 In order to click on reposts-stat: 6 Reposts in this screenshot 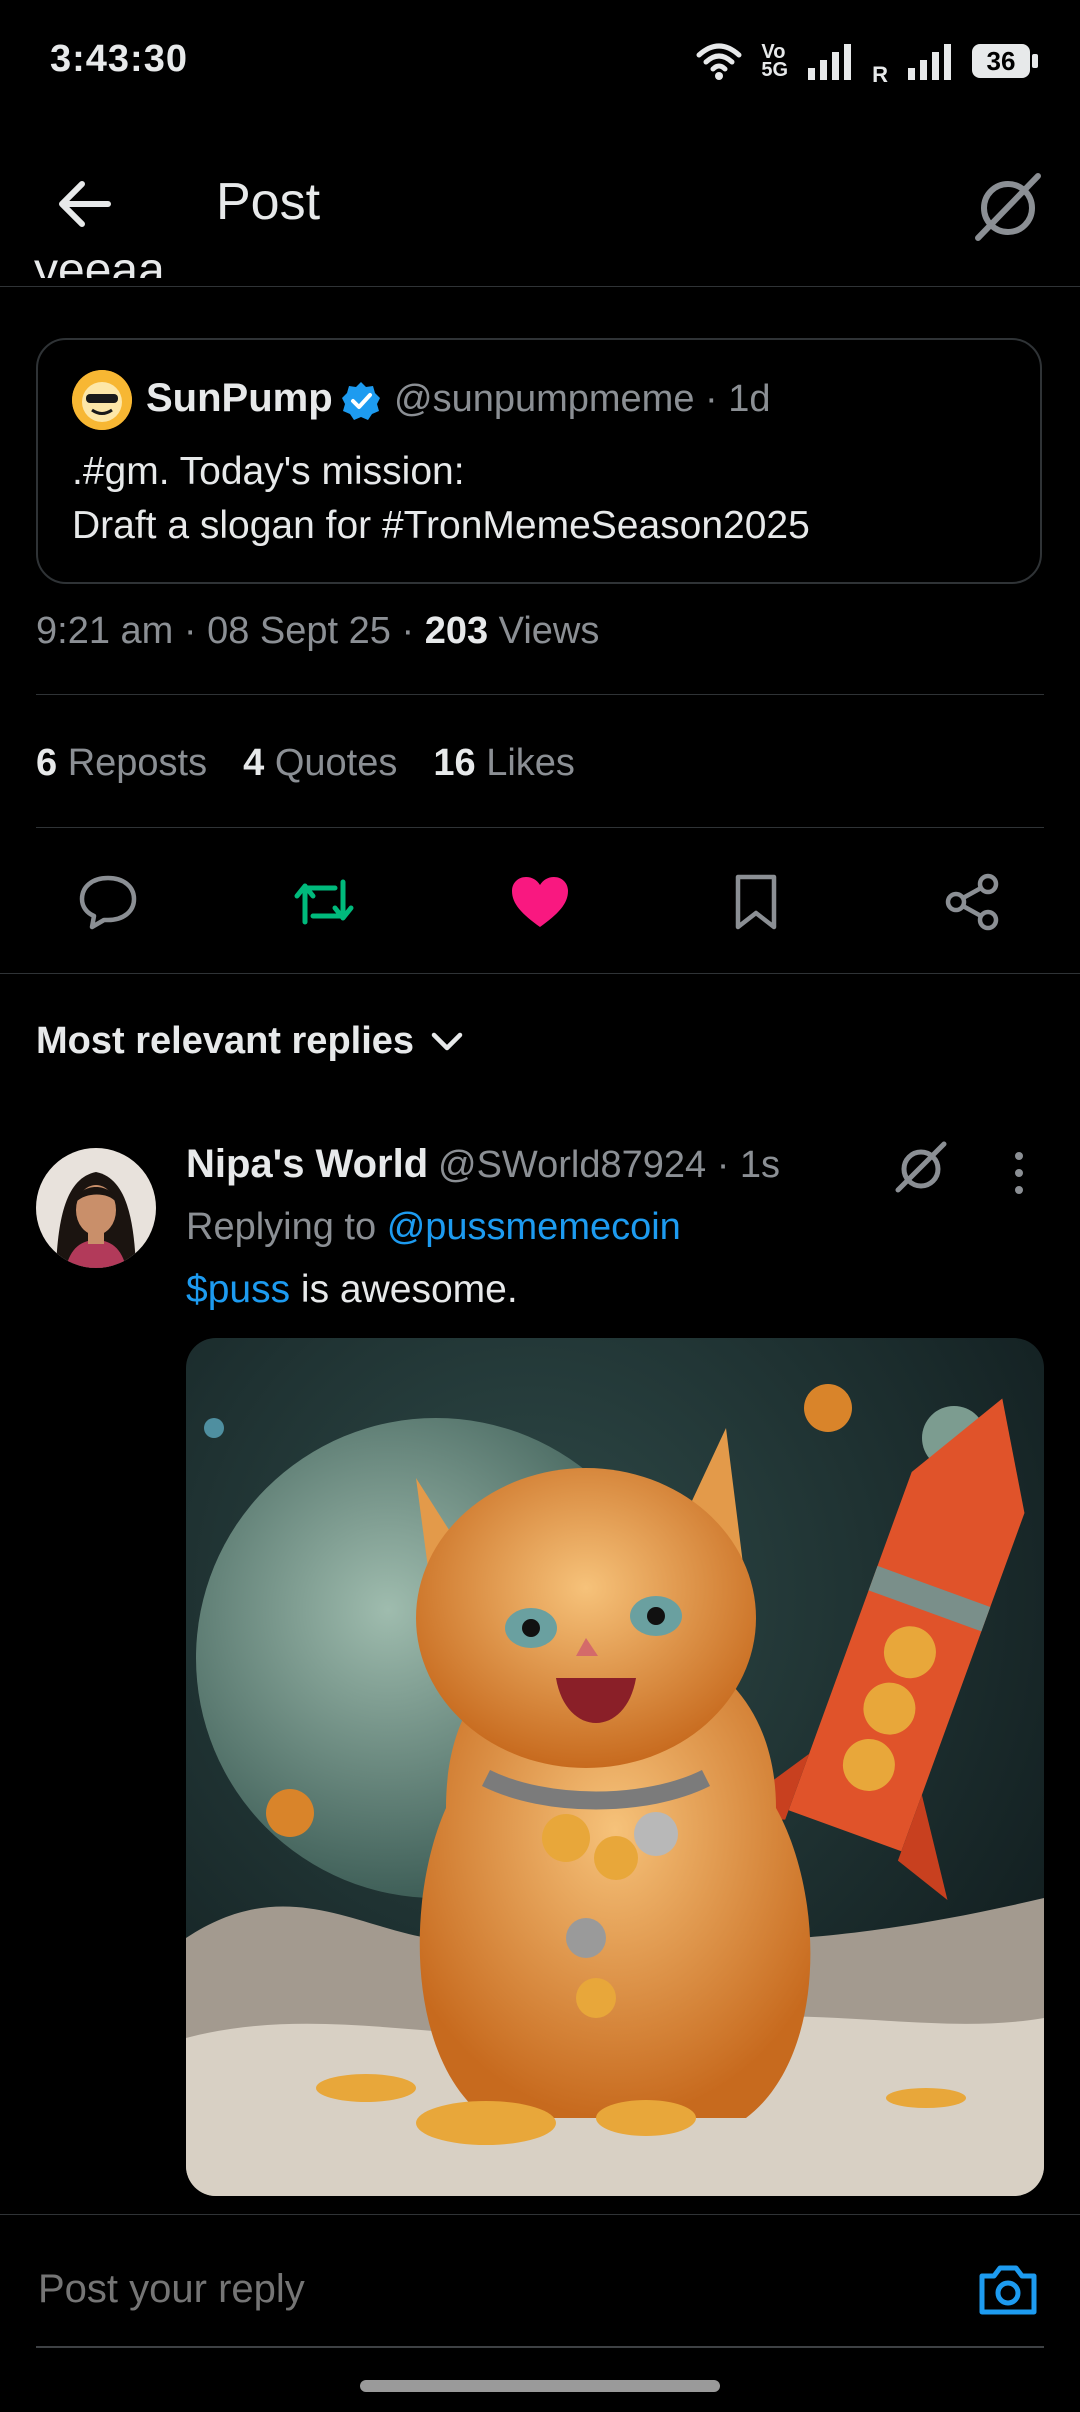, I will do `click(121, 763)`.